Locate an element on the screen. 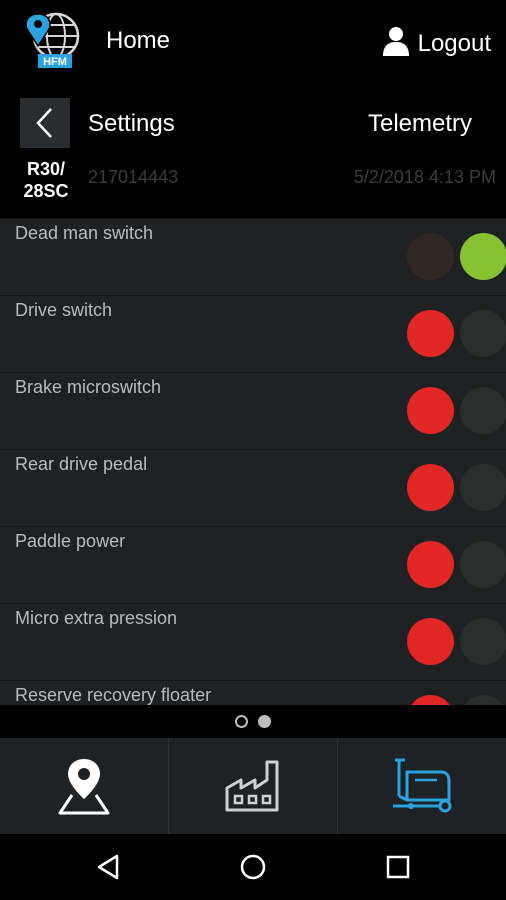 Image resolution: width=506 pixels, height=900 pixels. system-home-button is located at coordinates (253, 867).